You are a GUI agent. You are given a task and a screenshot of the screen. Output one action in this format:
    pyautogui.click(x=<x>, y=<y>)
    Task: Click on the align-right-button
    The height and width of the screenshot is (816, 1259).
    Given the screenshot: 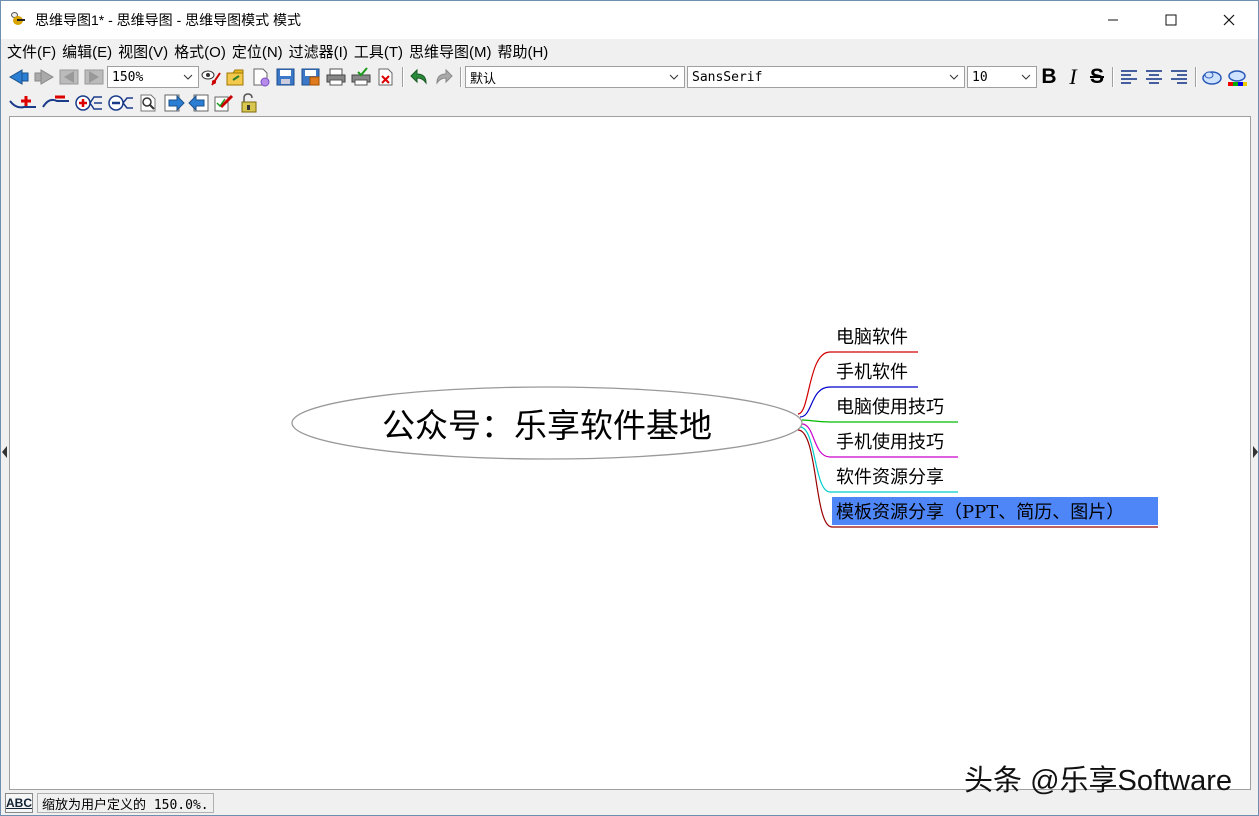 What is the action you would take?
    pyautogui.click(x=1179, y=77)
    